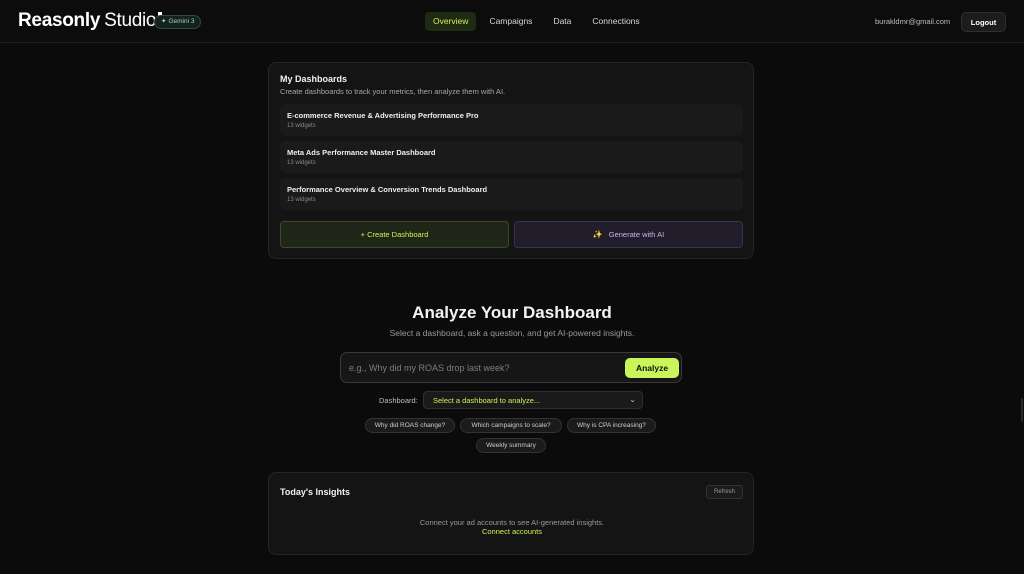 This screenshot has height=574, width=1024. Describe the element at coordinates (130, 20) in the screenshot. I see `brand-name-light: Studio` at that location.